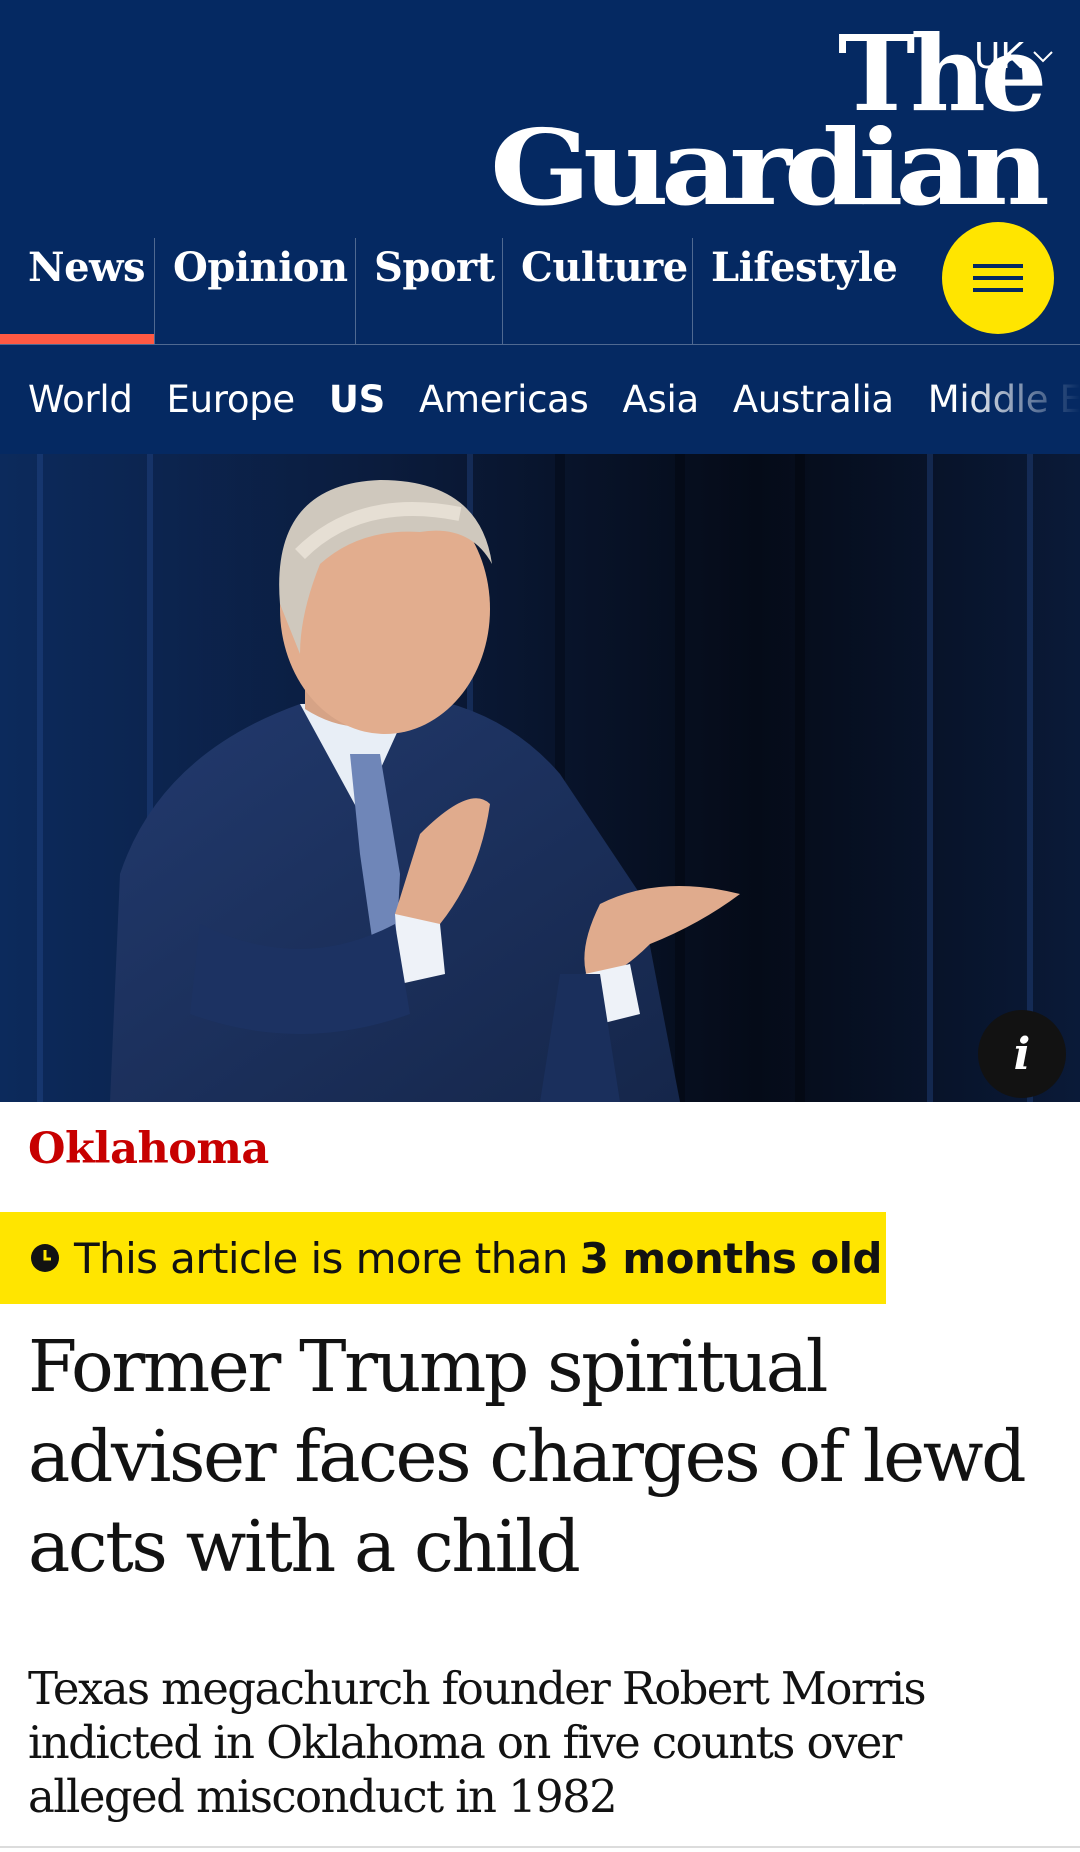 The width and height of the screenshot is (1080, 1852). What do you see at coordinates (813, 399) in the screenshot?
I see `subnav-item-australia: Australia` at bounding box center [813, 399].